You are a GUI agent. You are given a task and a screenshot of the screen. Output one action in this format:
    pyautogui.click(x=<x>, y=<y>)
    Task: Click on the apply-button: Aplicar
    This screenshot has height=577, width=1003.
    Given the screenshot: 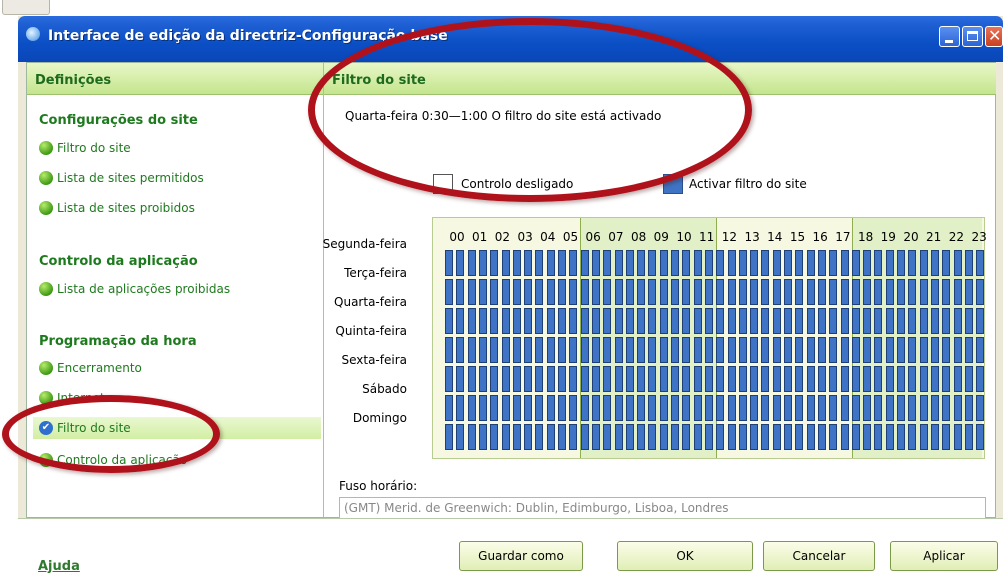 What is the action you would take?
    pyautogui.click(x=944, y=556)
    